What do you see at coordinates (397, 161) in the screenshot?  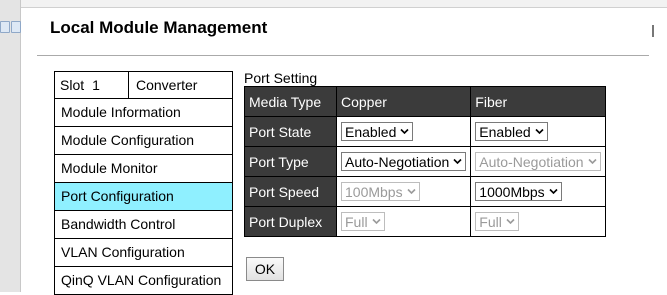 I see `port-type-copper-value: Auto-Negotiation` at bounding box center [397, 161].